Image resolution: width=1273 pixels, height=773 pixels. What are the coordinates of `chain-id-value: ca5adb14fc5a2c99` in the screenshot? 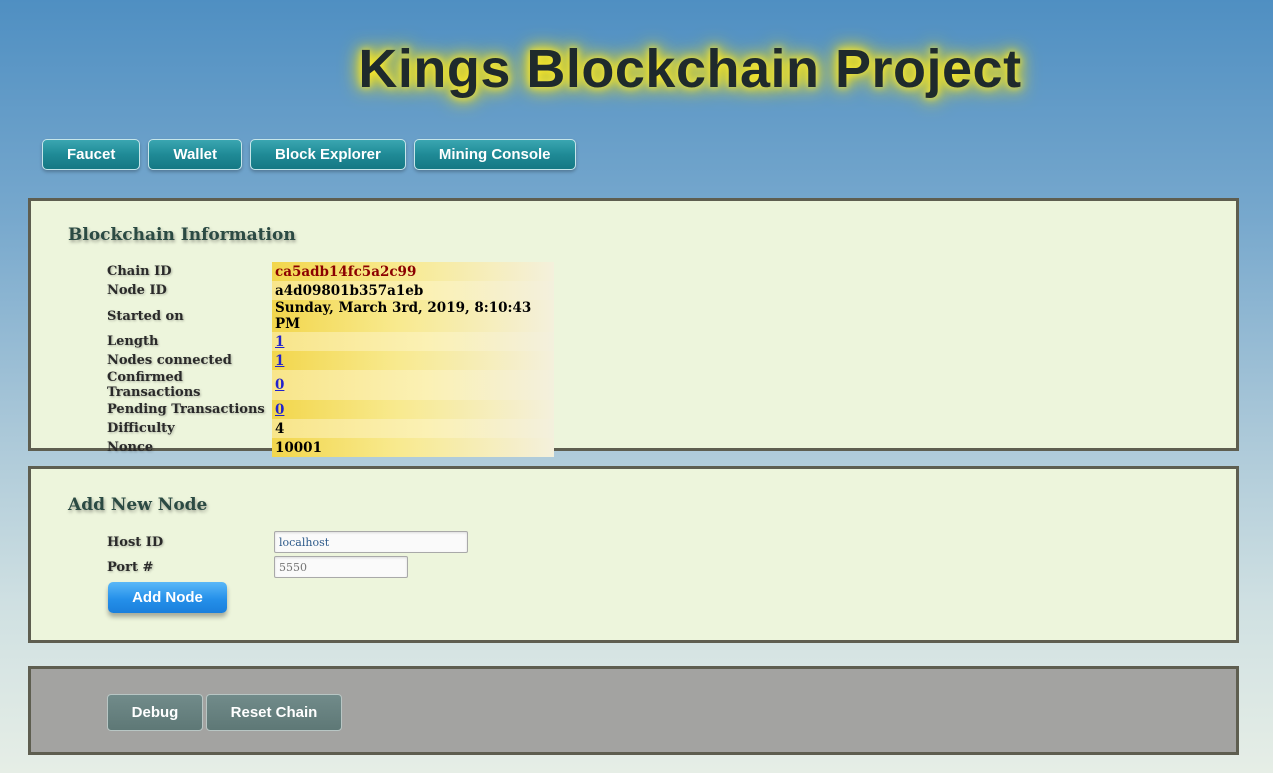 It's located at (413, 271).